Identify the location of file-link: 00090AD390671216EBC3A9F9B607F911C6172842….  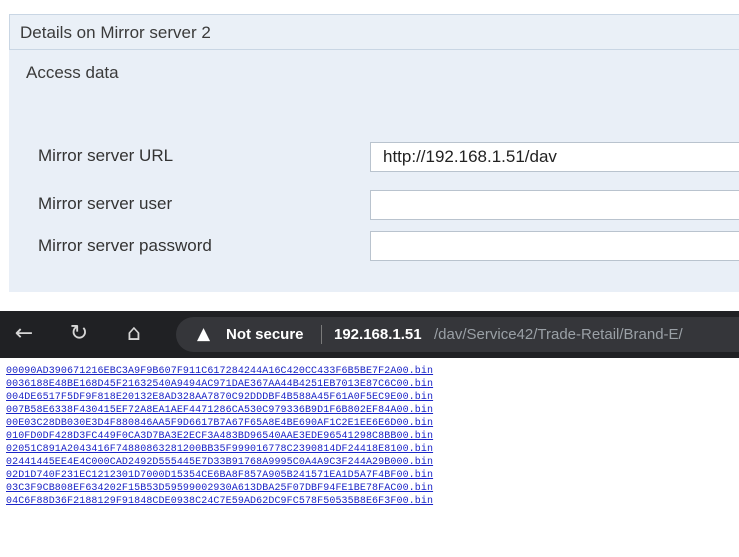
(371, 371).